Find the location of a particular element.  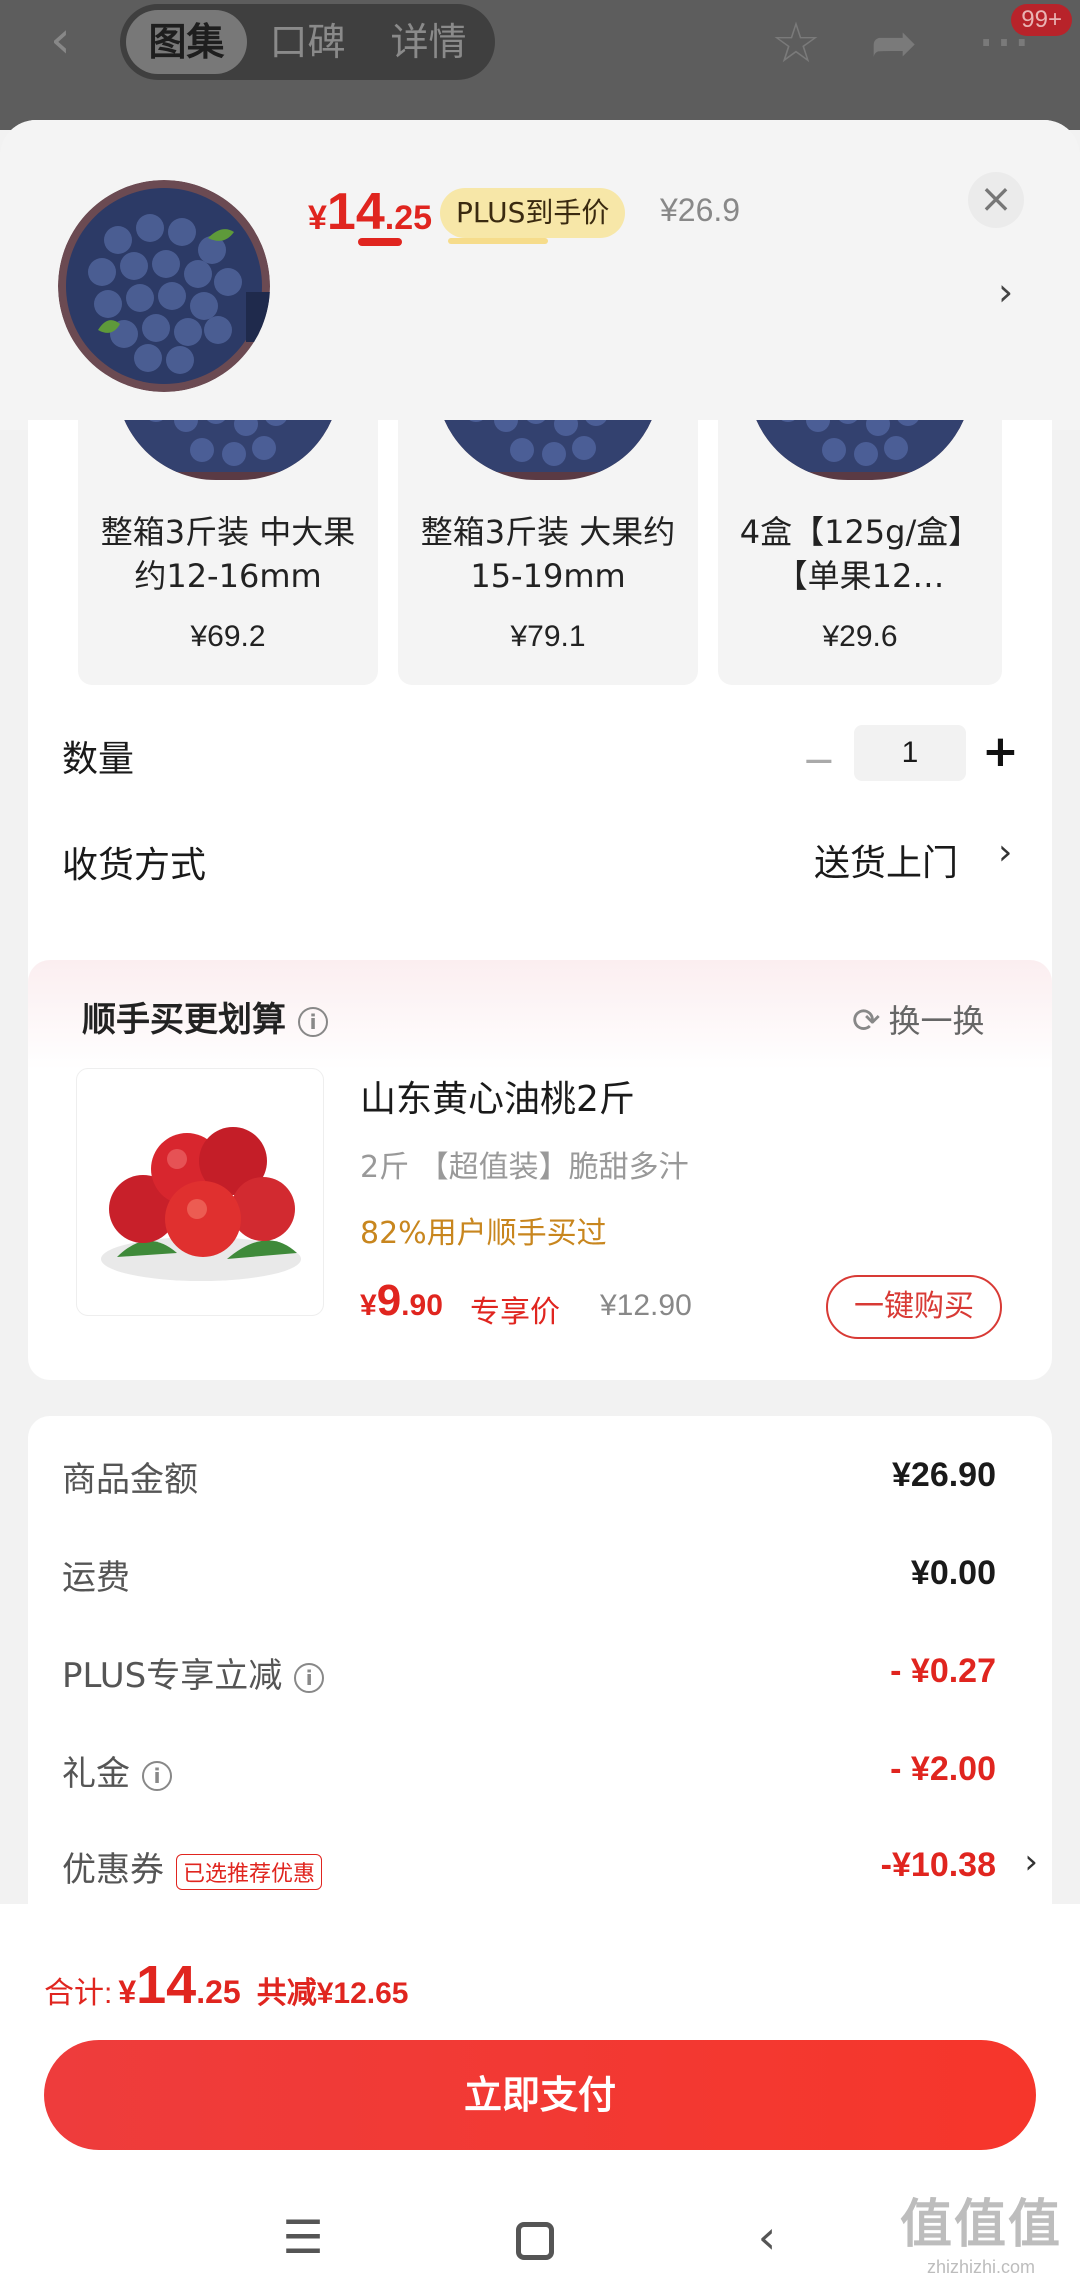

original-price: ¥26.9 is located at coordinates (700, 210).